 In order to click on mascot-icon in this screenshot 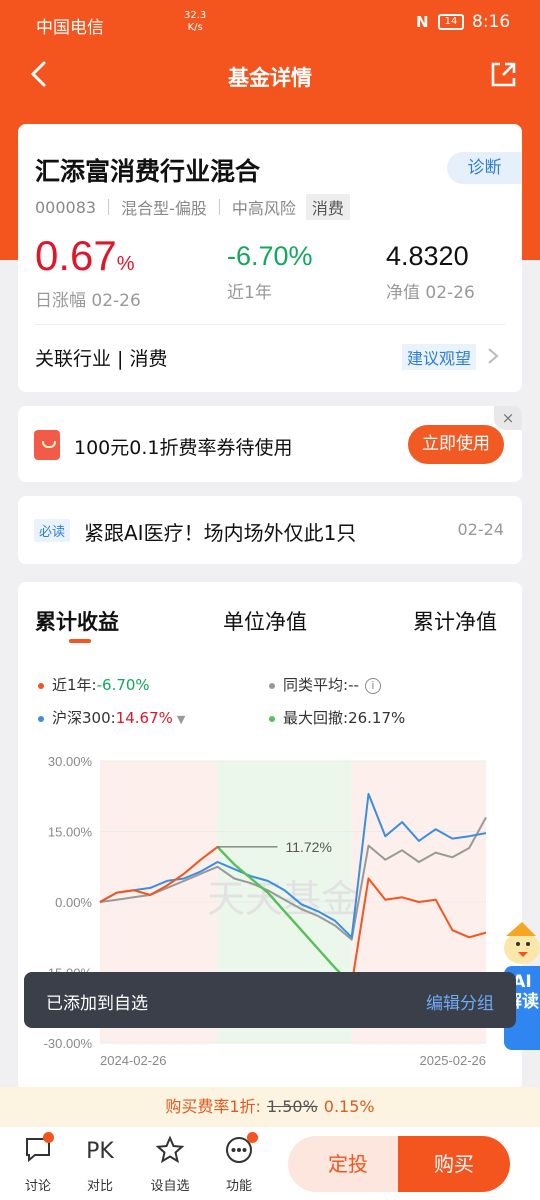, I will do `click(522, 943)`.